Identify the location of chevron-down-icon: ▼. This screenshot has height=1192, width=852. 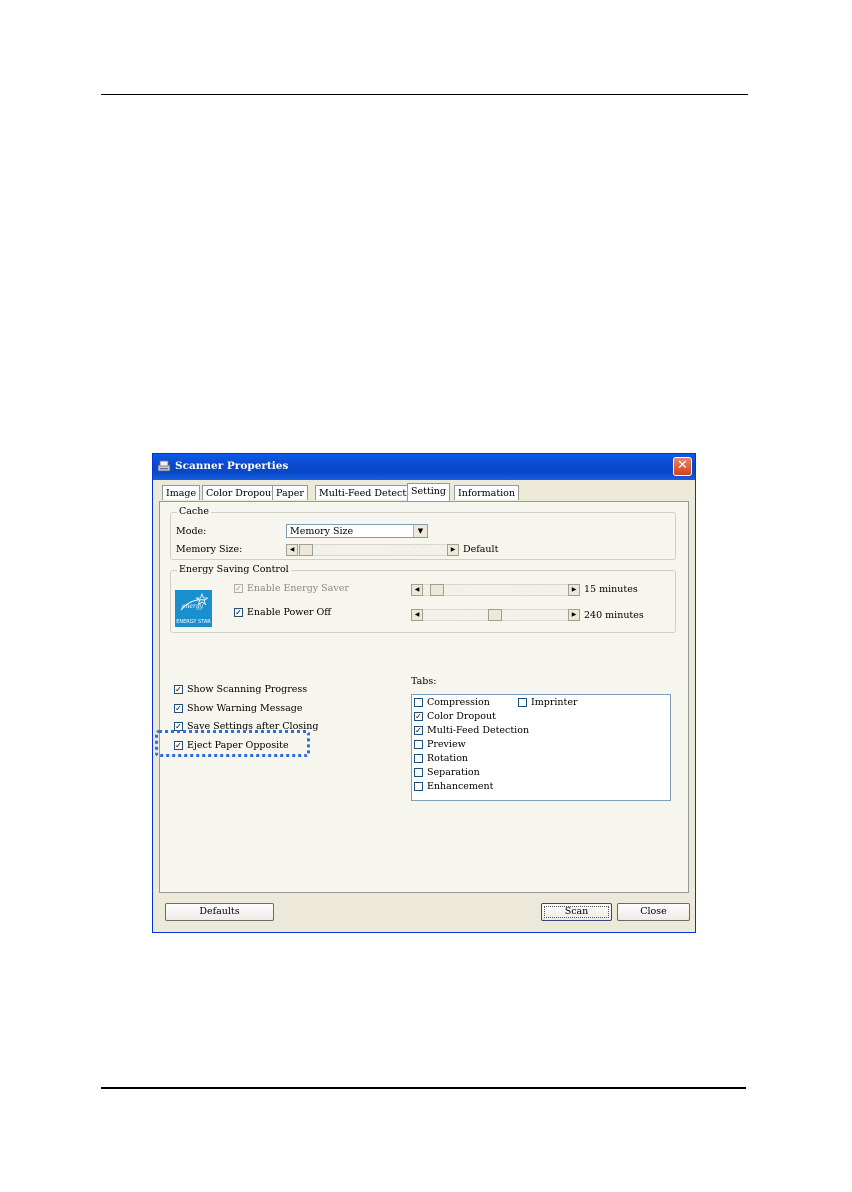
(420, 531).